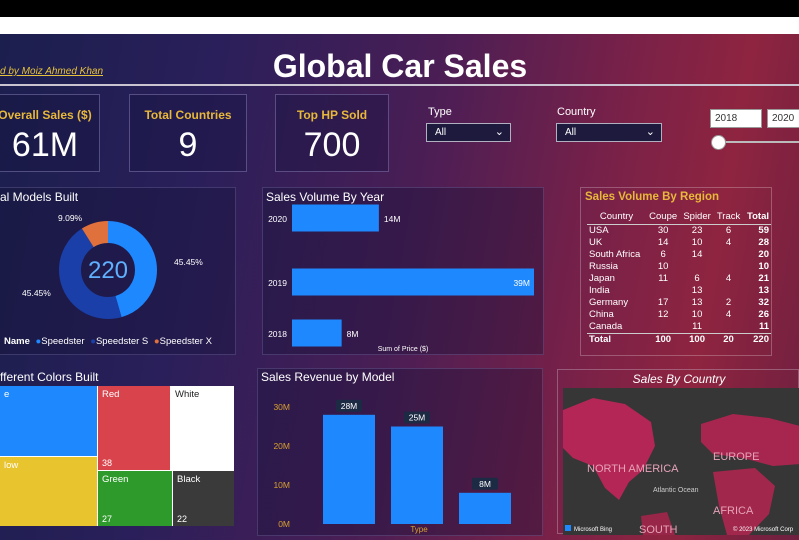 The height and width of the screenshot is (540, 799). I want to click on kpi-label: Total Countries, so click(188, 115).